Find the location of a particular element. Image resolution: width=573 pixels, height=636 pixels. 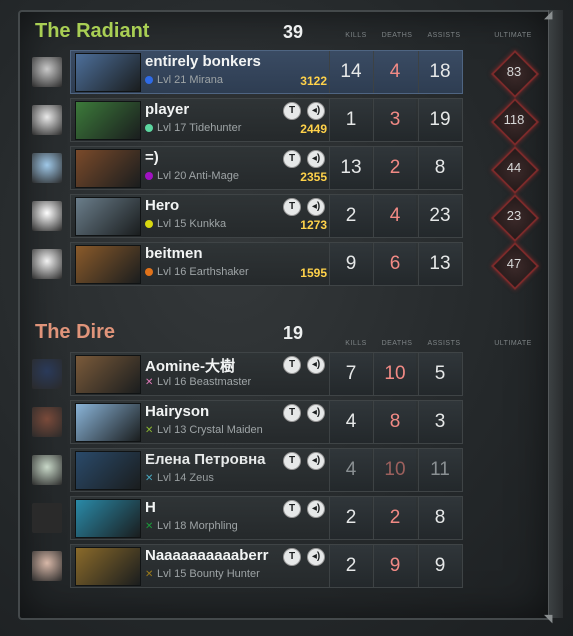

player-level-hero: ✕ Lvl 13 Crystal Maiden is located at coordinates (204, 430).